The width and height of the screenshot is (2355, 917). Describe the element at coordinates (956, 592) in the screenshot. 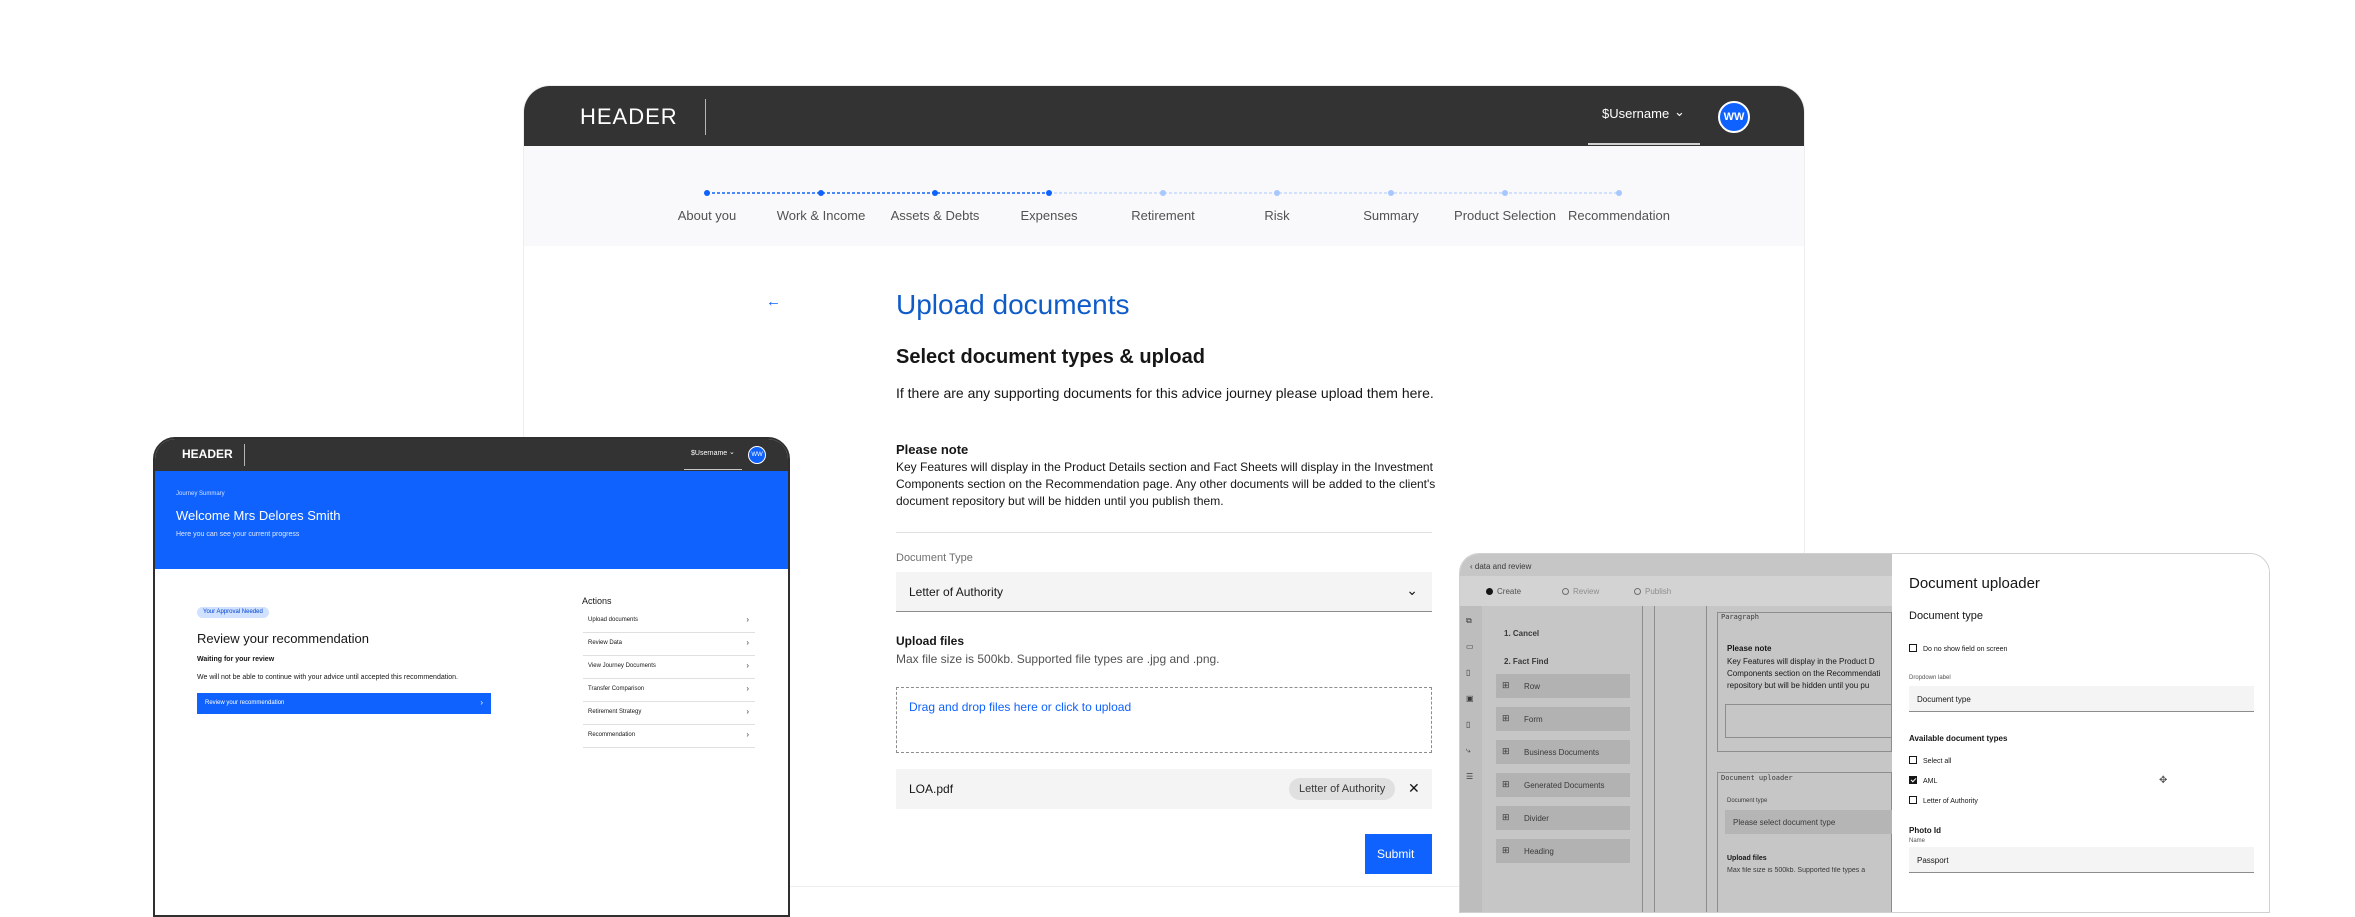

I see `document-type-value: Letter of Authority` at that location.